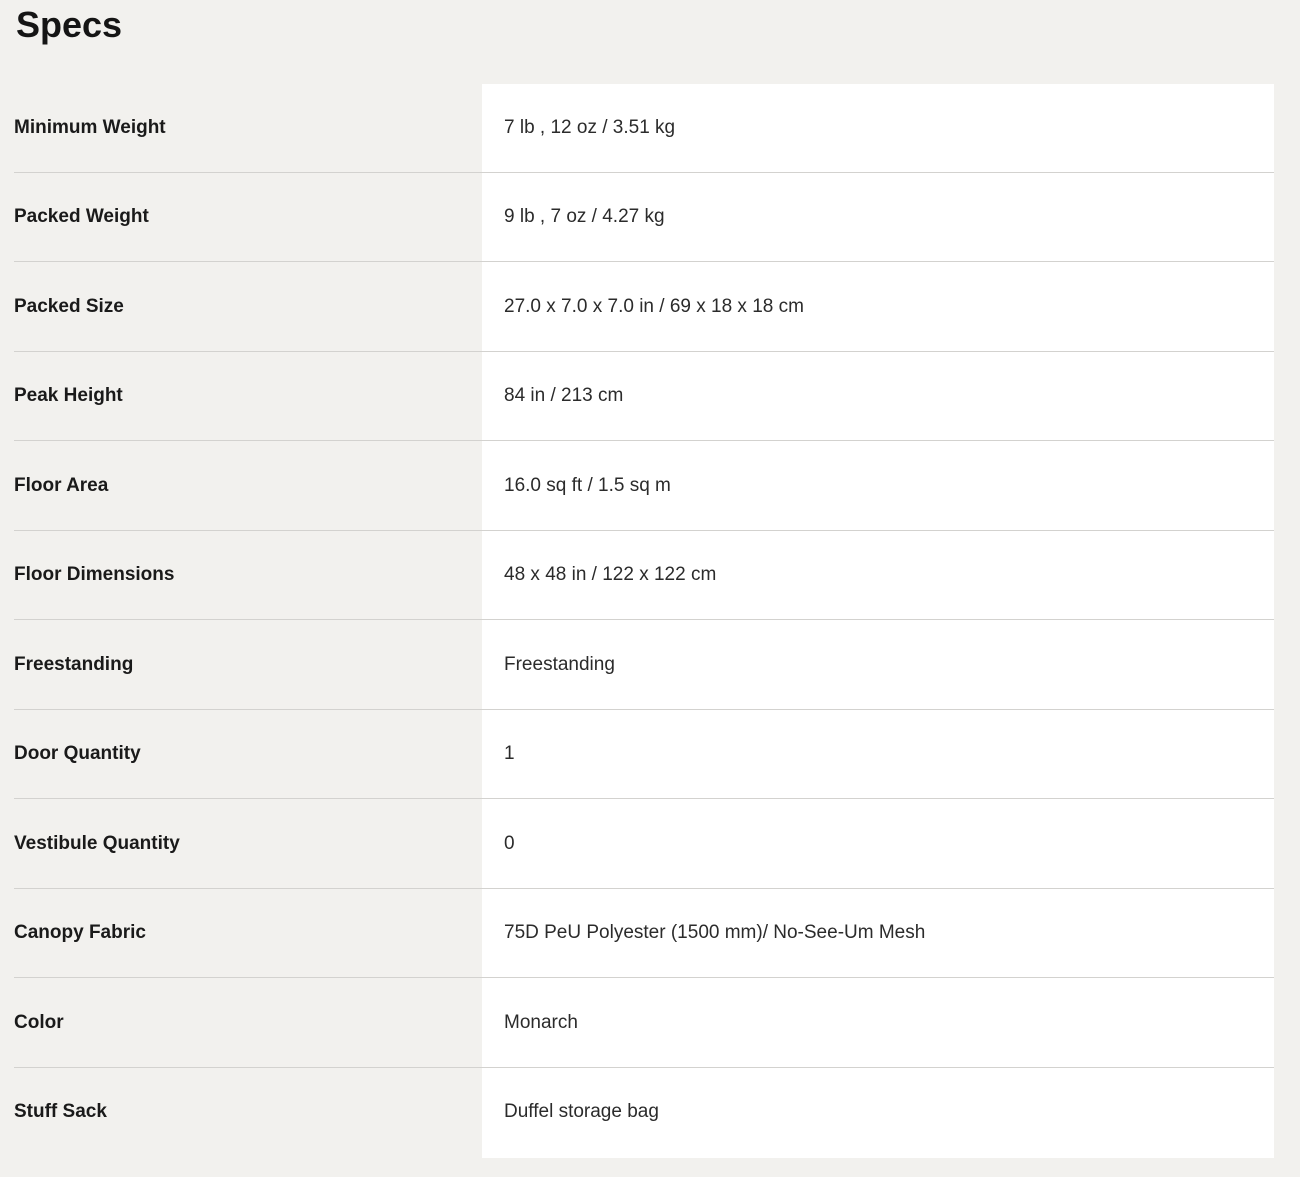  I want to click on spec-row-color: Color Monarch, so click(644, 1023).